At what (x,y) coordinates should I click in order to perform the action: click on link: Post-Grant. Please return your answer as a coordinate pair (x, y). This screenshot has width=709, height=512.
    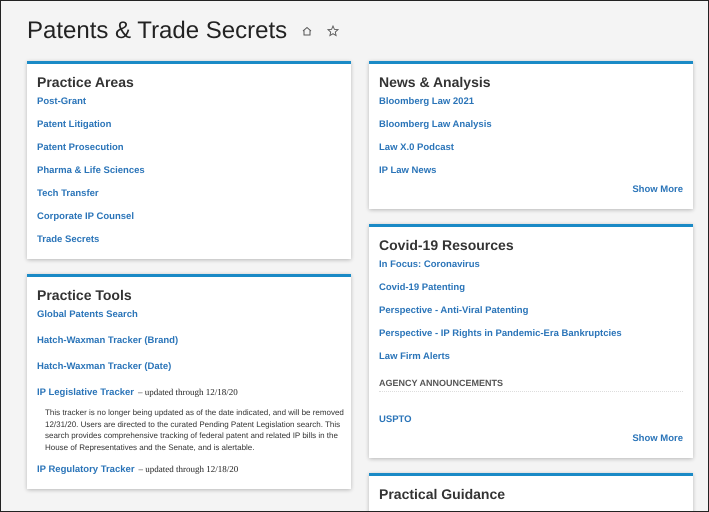
    Looking at the image, I should click on (61, 101).